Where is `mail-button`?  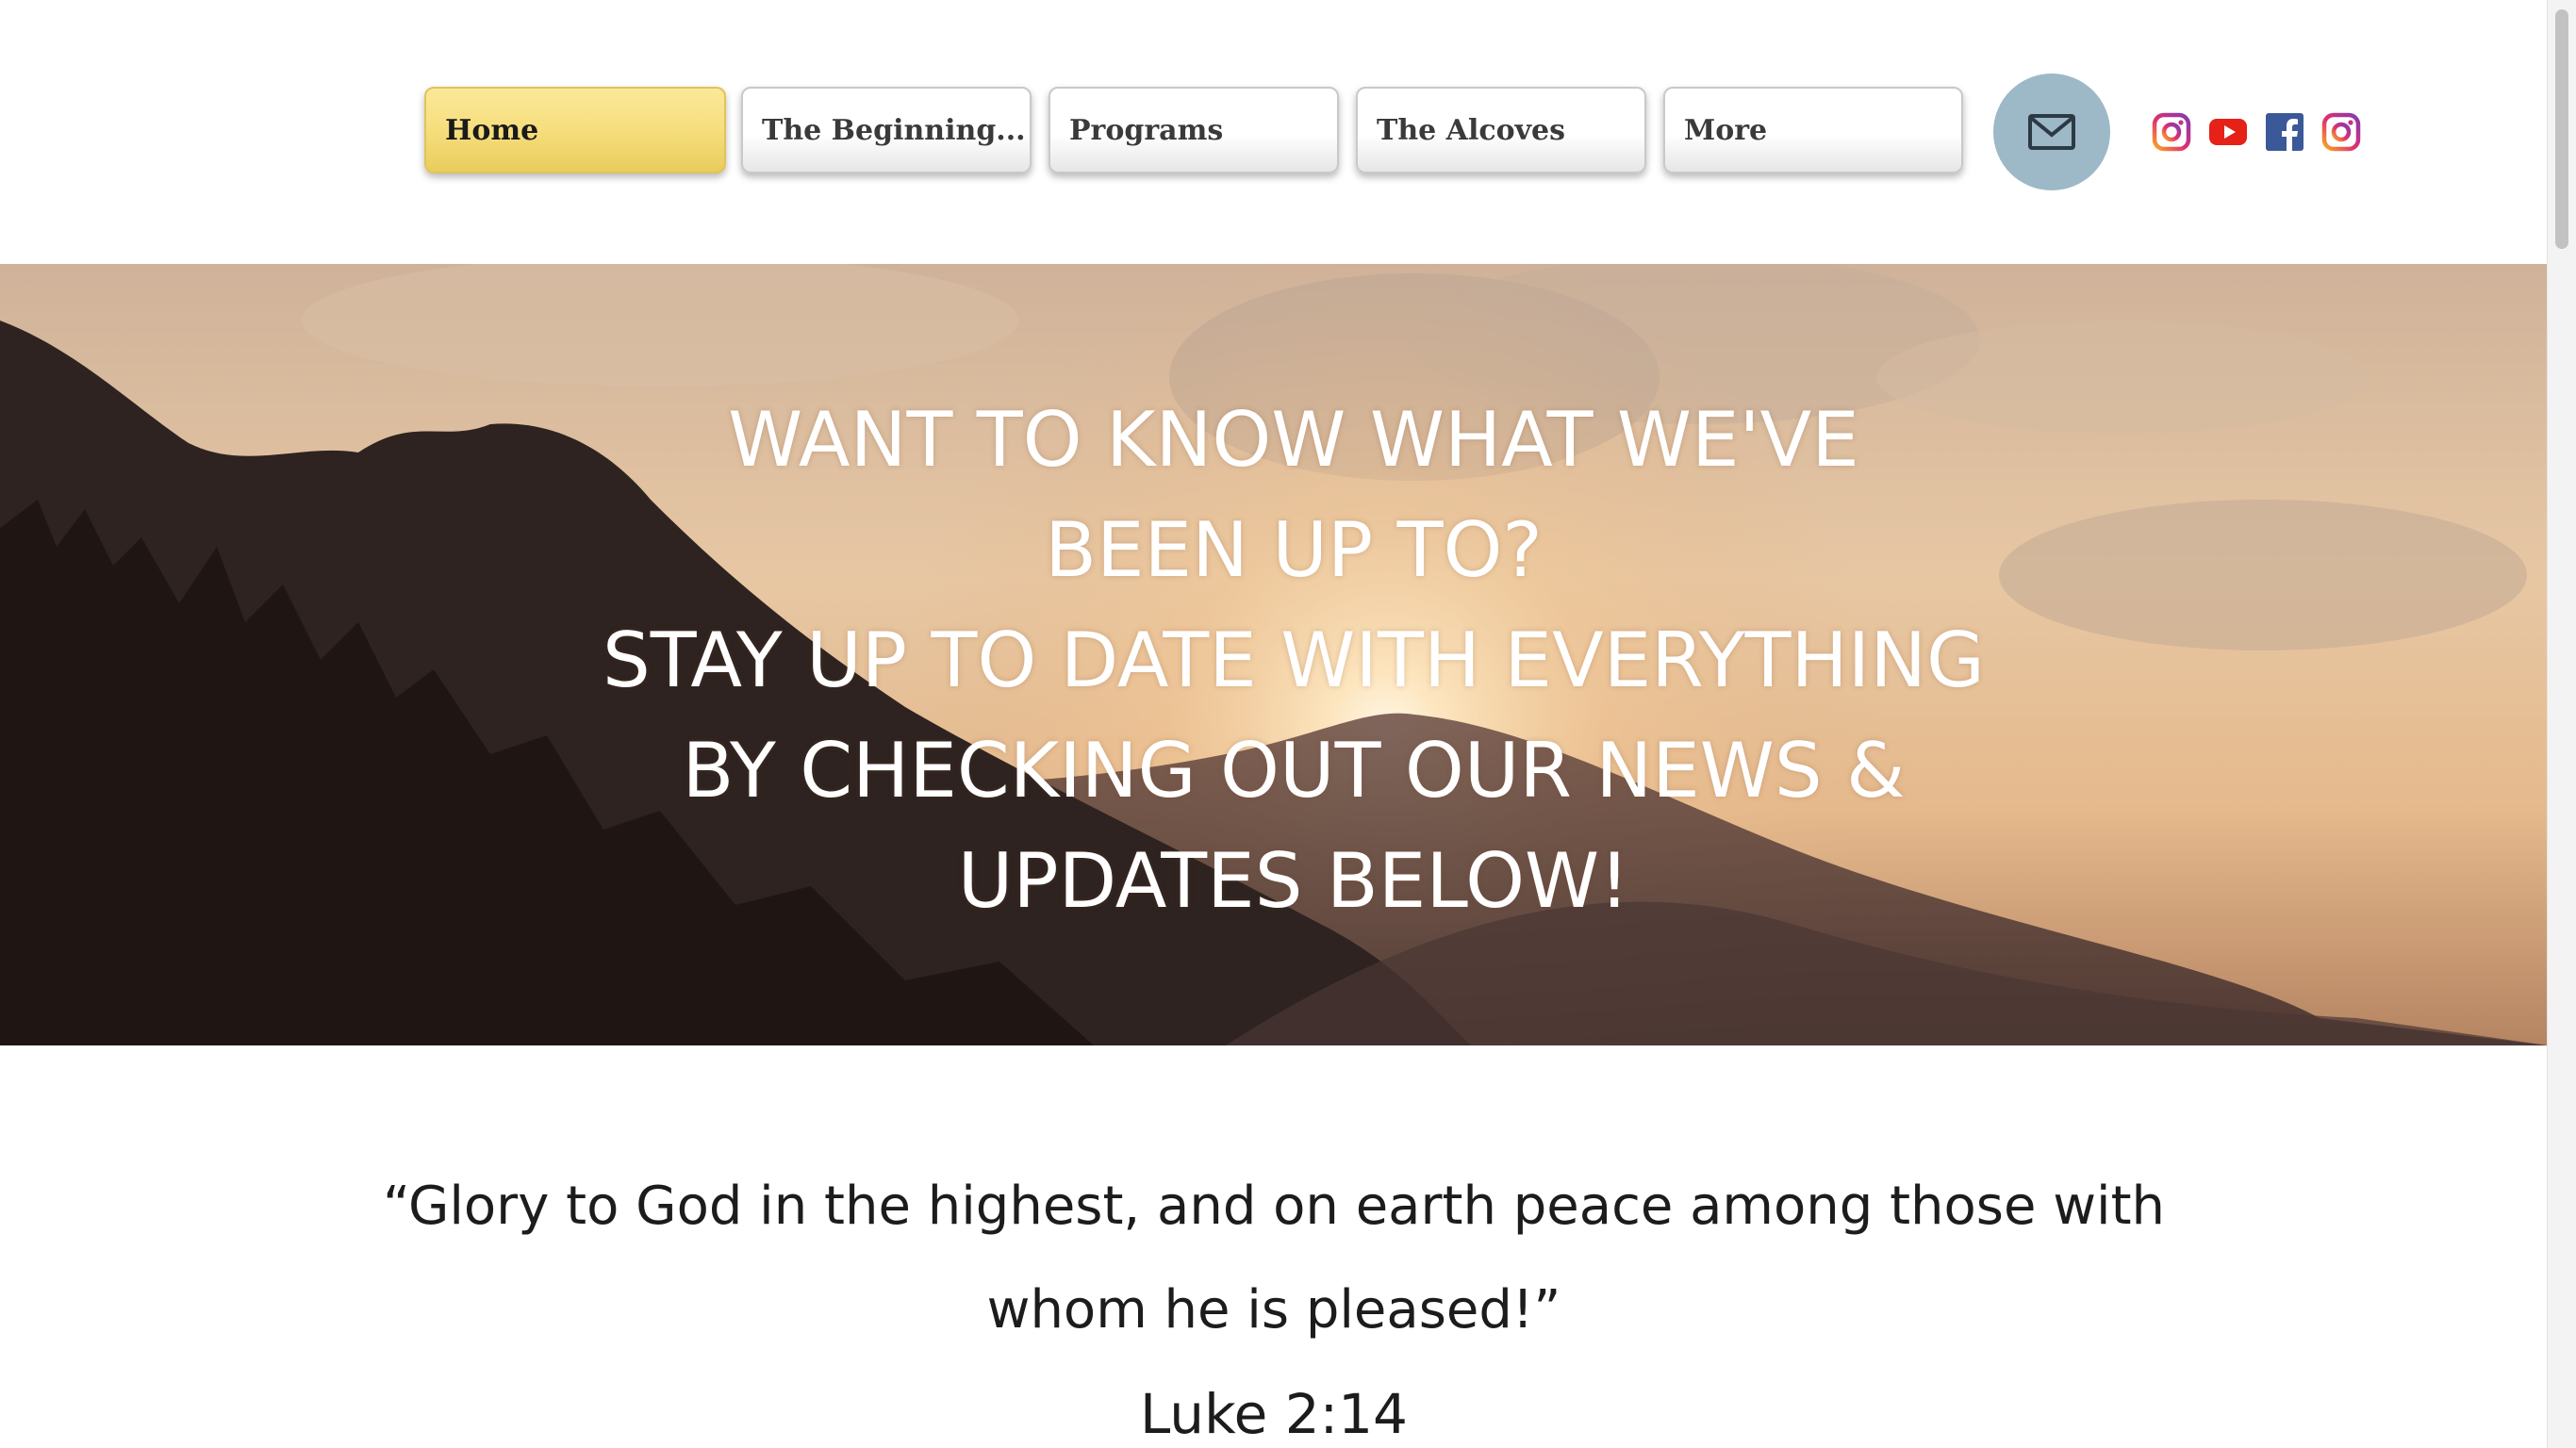 mail-button is located at coordinates (2051, 132).